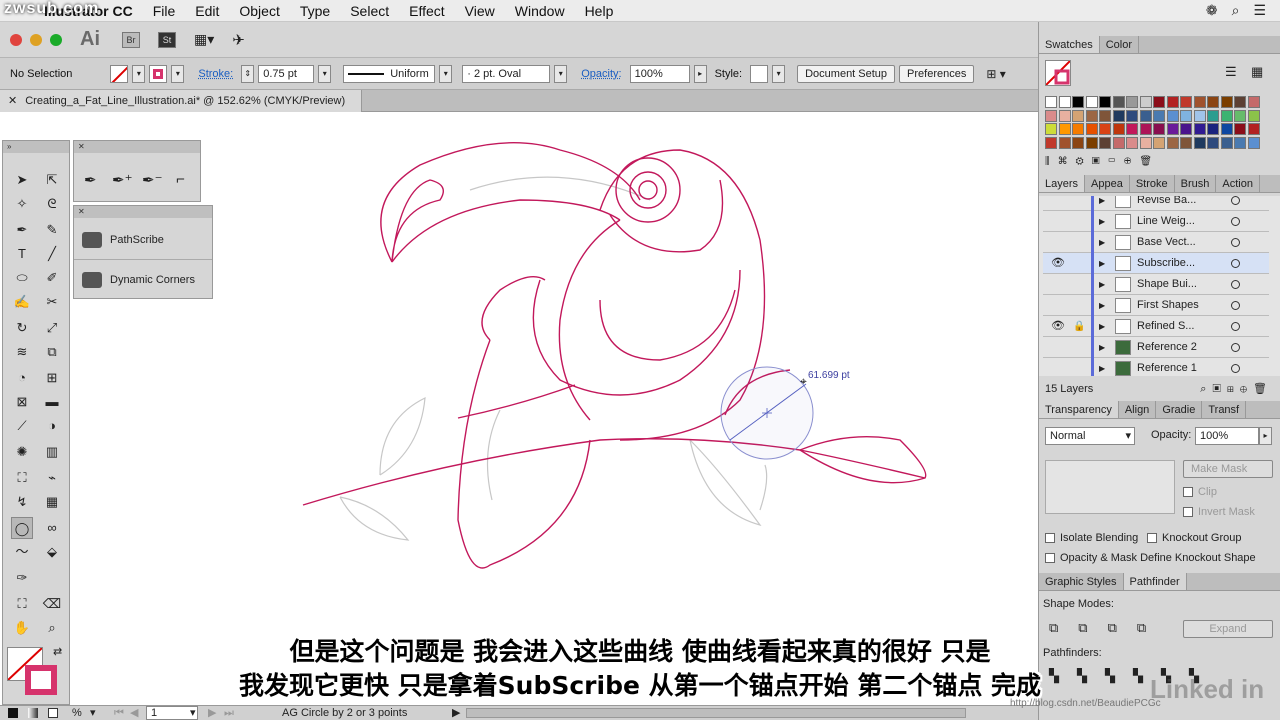  What do you see at coordinates (779, 73) in the screenshot?
I see `style-dropdown: ▾` at bounding box center [779, 73].